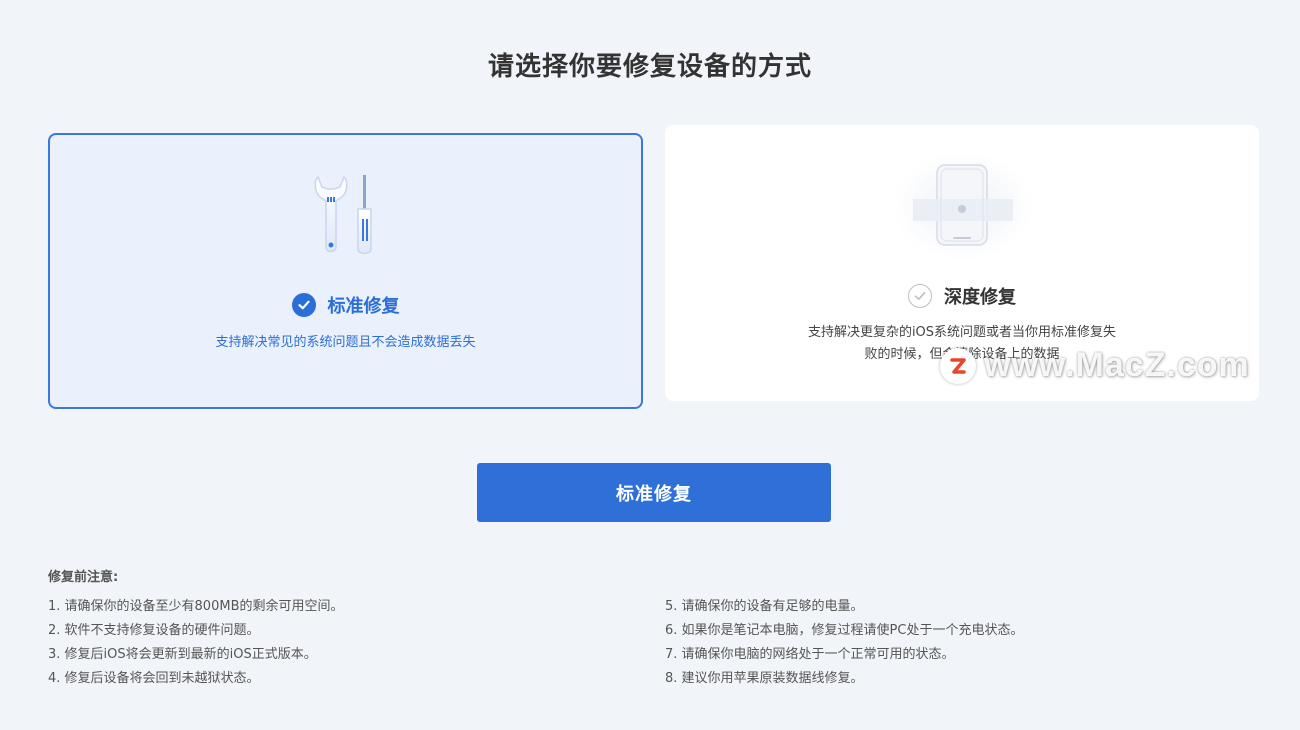 This screenshot has width=1300, height=730. Describe the element at coordinates (962, 332) in the screenshot. I see `deep-repair-description-line1: 支持解决更复杂的iOS系统问题或者当你用标准修复失` at that location.